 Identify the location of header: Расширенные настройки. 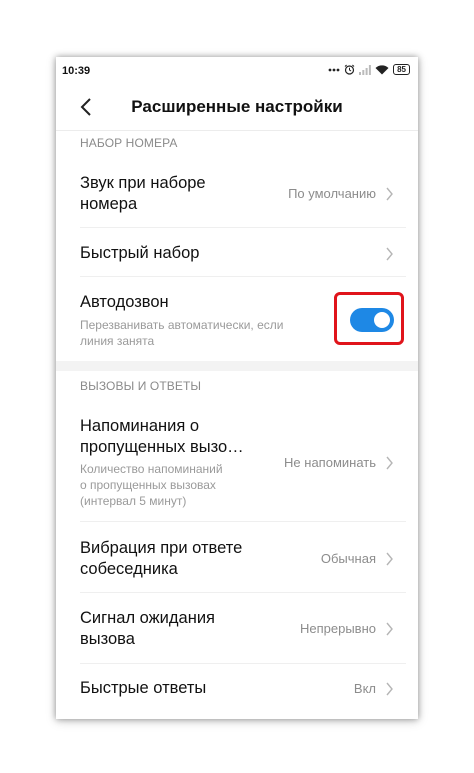
(237, 107).